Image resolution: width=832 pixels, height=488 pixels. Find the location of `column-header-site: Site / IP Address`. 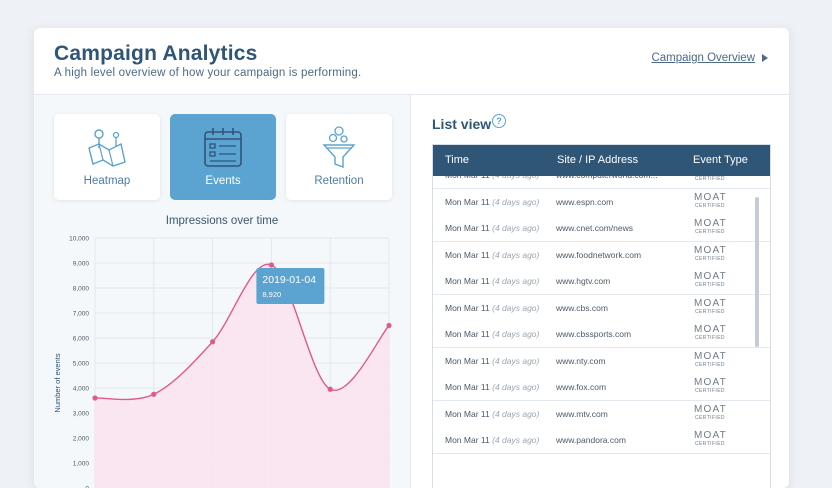

column-header-site: Site / IP Address is located at coordinates (597, 160).